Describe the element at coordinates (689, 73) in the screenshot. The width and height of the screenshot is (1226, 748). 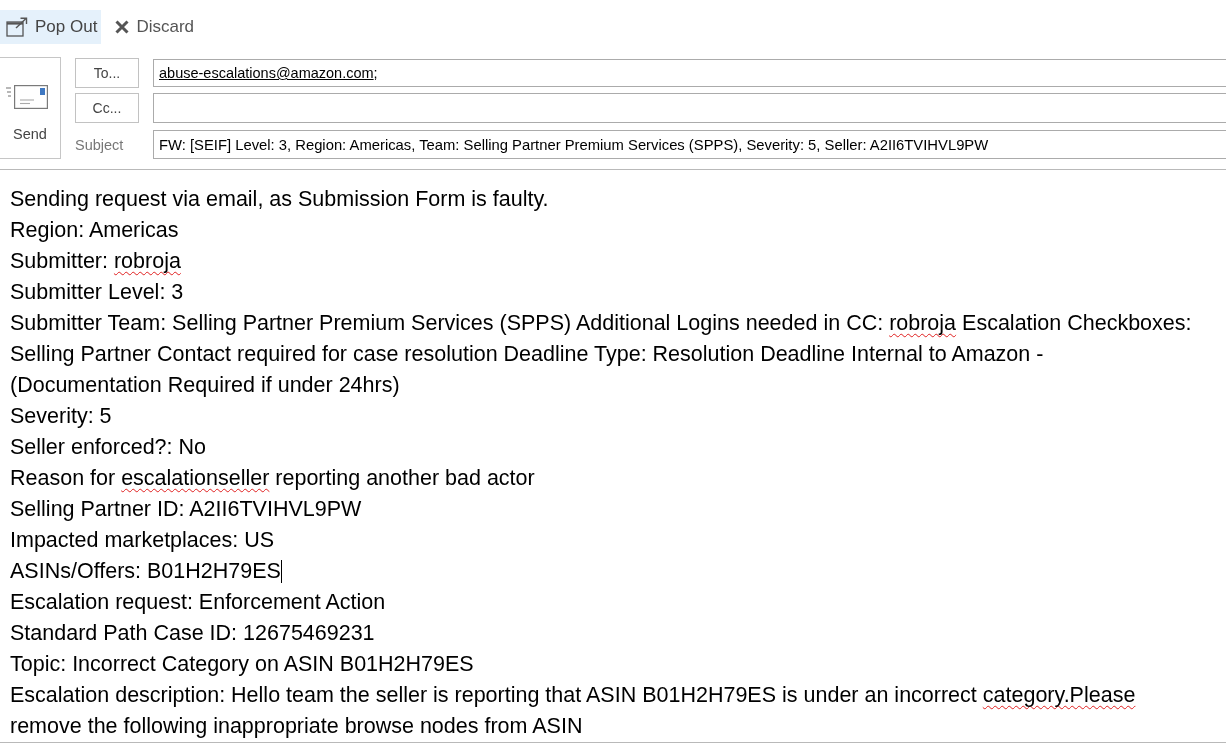
I see `to-field: abuse-escalations@amazon.com;` at that location.